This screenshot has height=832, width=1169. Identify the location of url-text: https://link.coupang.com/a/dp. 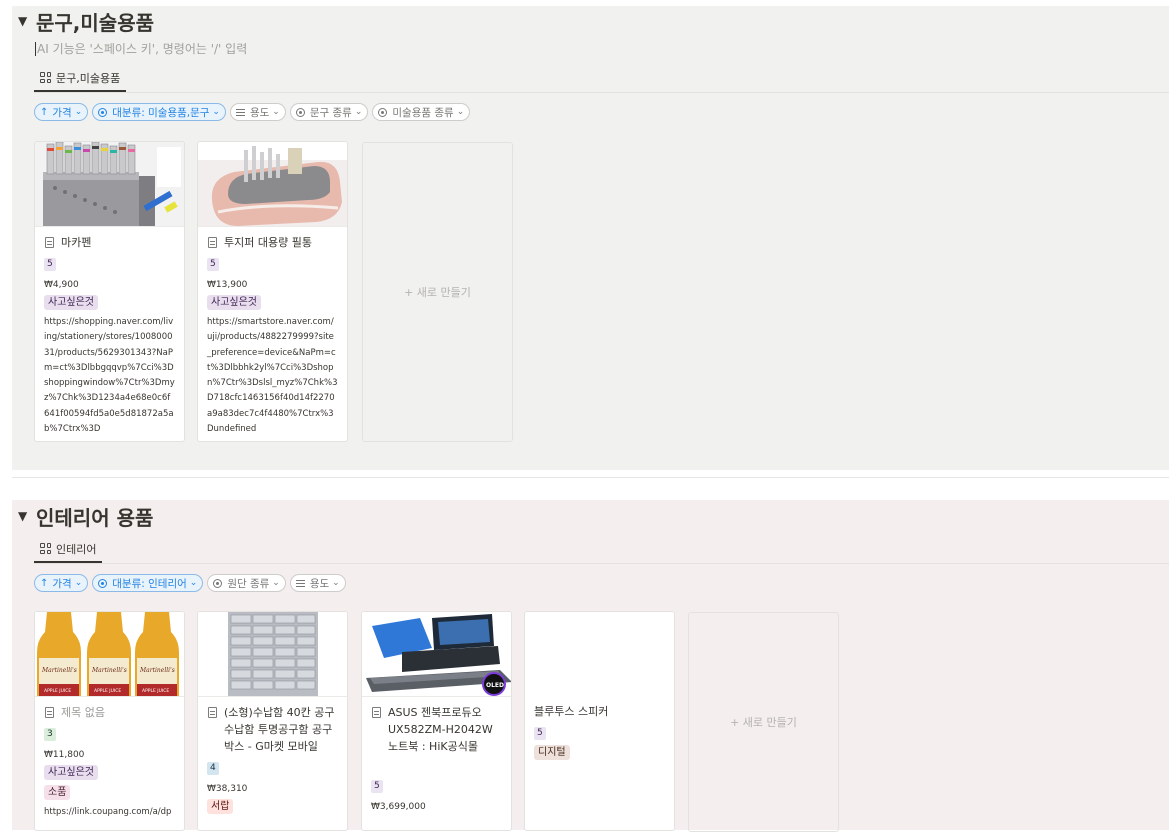
(109, 812).